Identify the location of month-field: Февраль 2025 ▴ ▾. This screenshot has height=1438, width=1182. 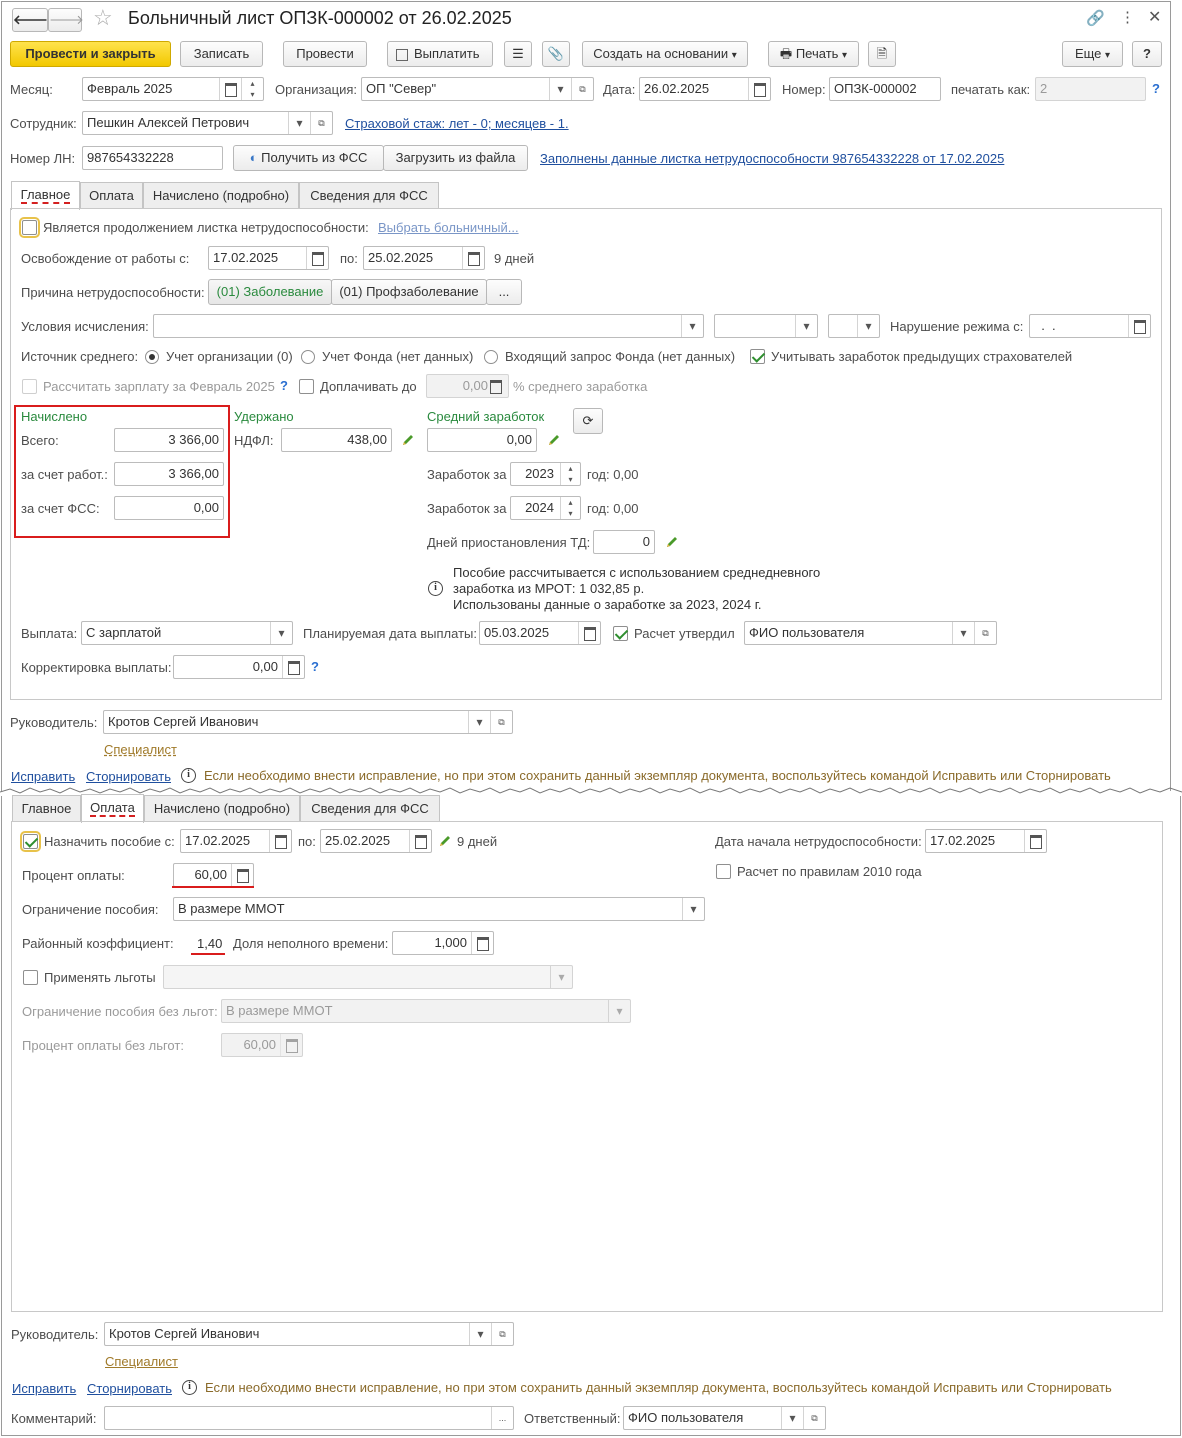
(173, 89).